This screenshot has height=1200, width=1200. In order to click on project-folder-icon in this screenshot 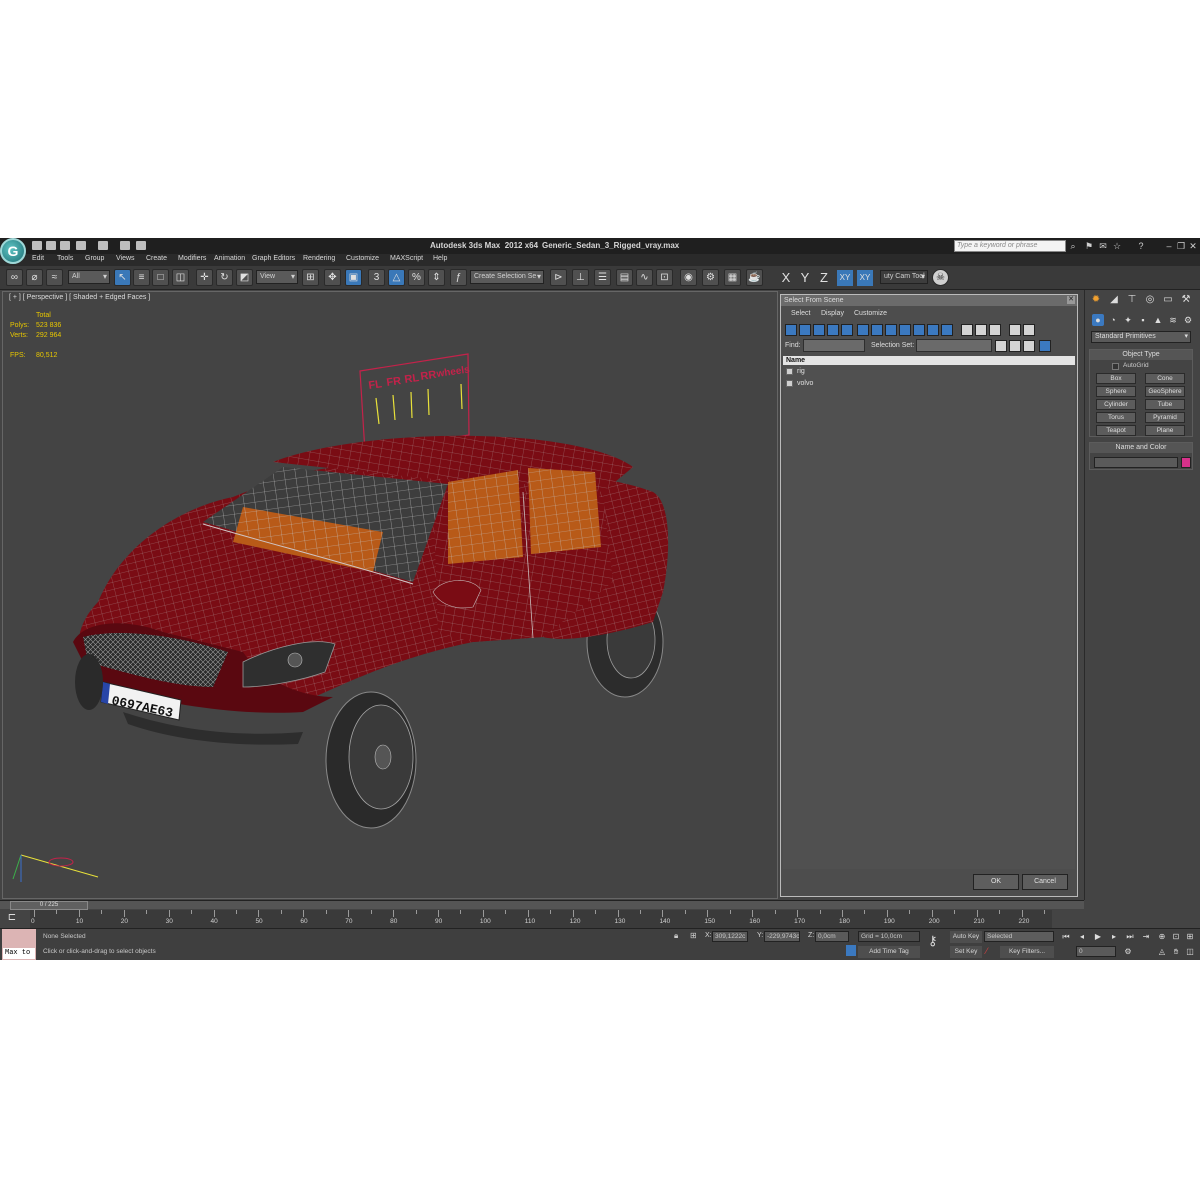, I will do `click(125, 245)`.